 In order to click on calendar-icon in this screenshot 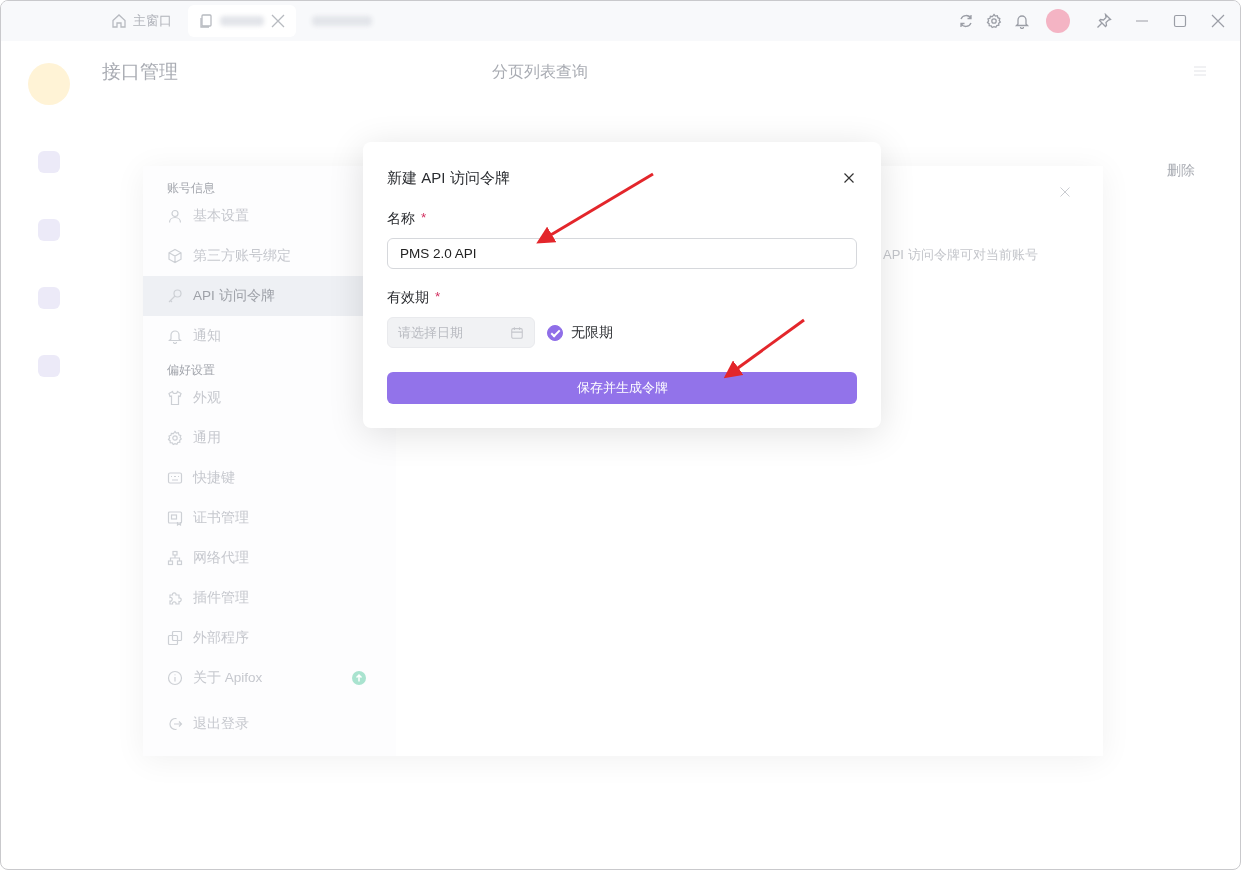, I will do `click(517, 333)`.